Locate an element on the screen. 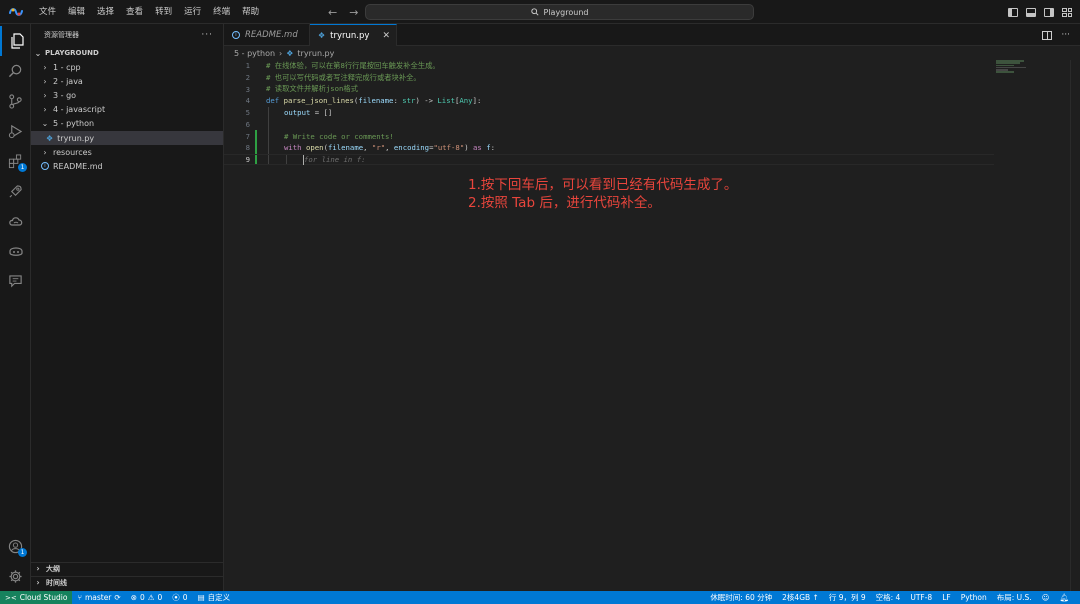 The width and height of the screenshot is (1080, 604). accounts-badge: 1 is located at coordinates (22, 552).